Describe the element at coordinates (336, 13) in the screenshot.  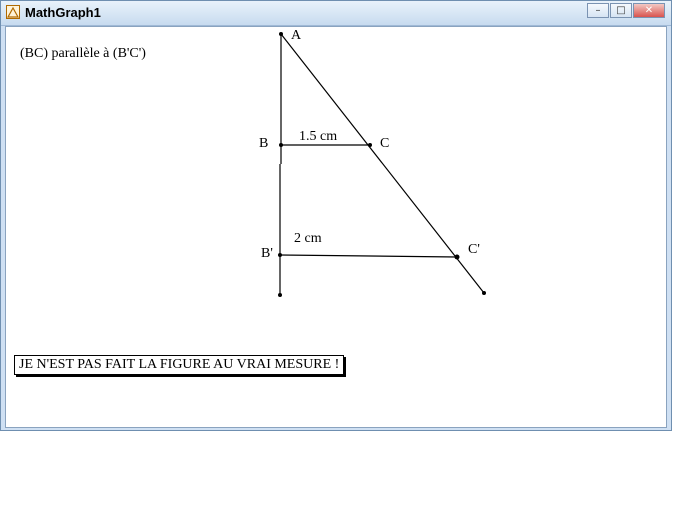
I see `title-bar: MathGraph1 – □ ✕` at that location.